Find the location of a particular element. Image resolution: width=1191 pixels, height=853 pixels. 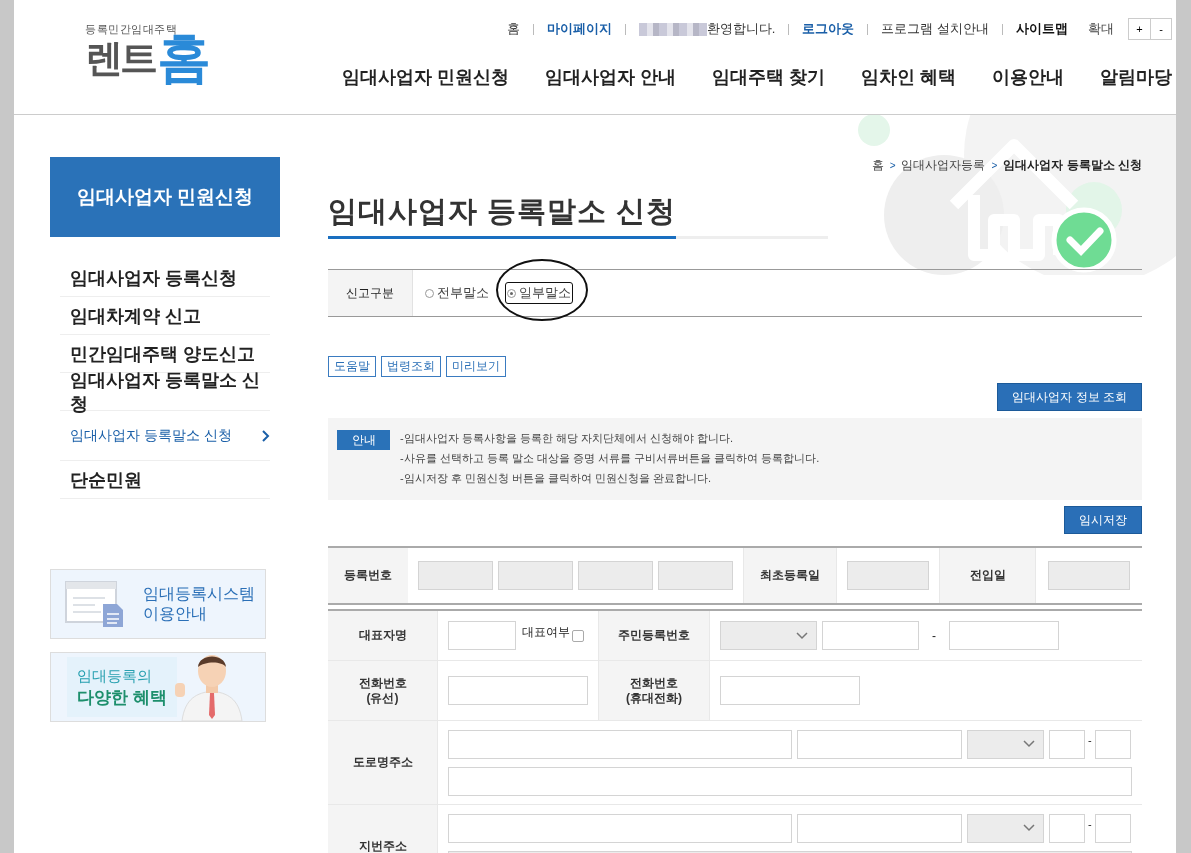

nav-menu-item: 임대사업자 안내 is located at coordinates (610, 77).